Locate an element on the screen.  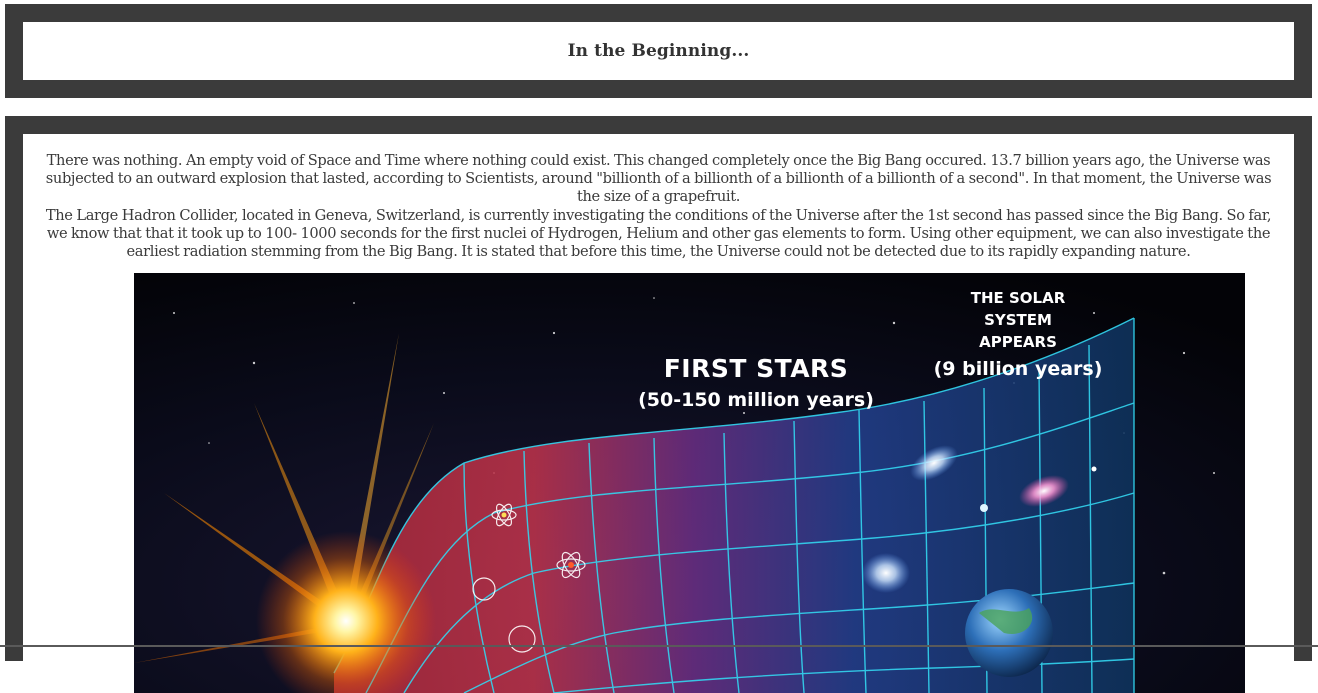
solar-system-label-line3: APPEARS is located at coordinates (1018, 342).